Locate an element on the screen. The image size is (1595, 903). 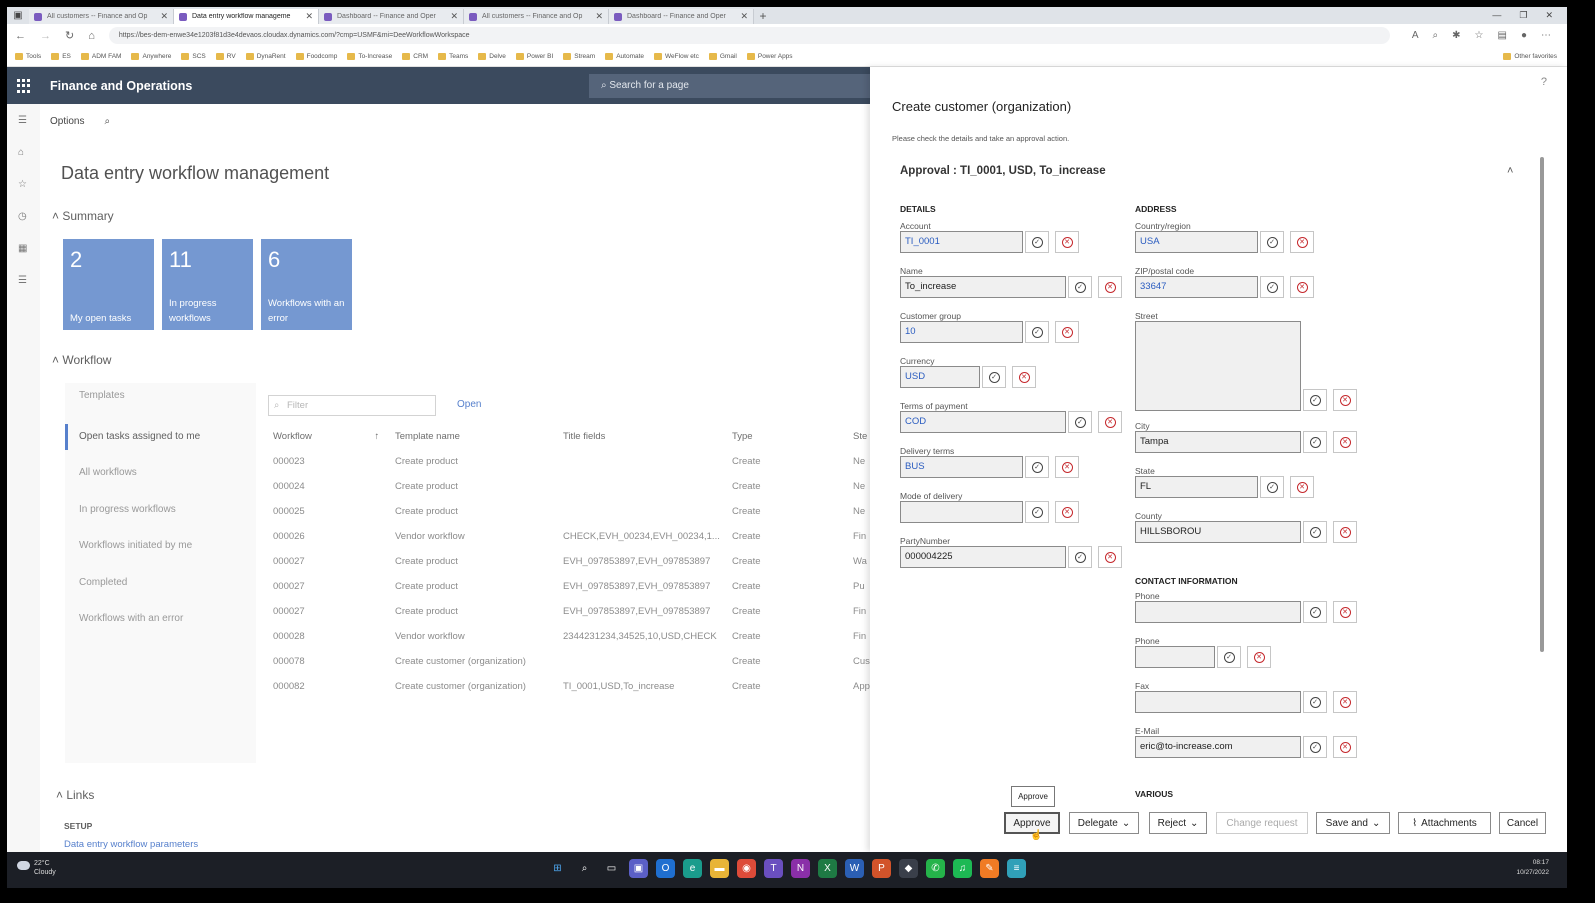
minimize-icon: — is located at coordinates (1496, 15).